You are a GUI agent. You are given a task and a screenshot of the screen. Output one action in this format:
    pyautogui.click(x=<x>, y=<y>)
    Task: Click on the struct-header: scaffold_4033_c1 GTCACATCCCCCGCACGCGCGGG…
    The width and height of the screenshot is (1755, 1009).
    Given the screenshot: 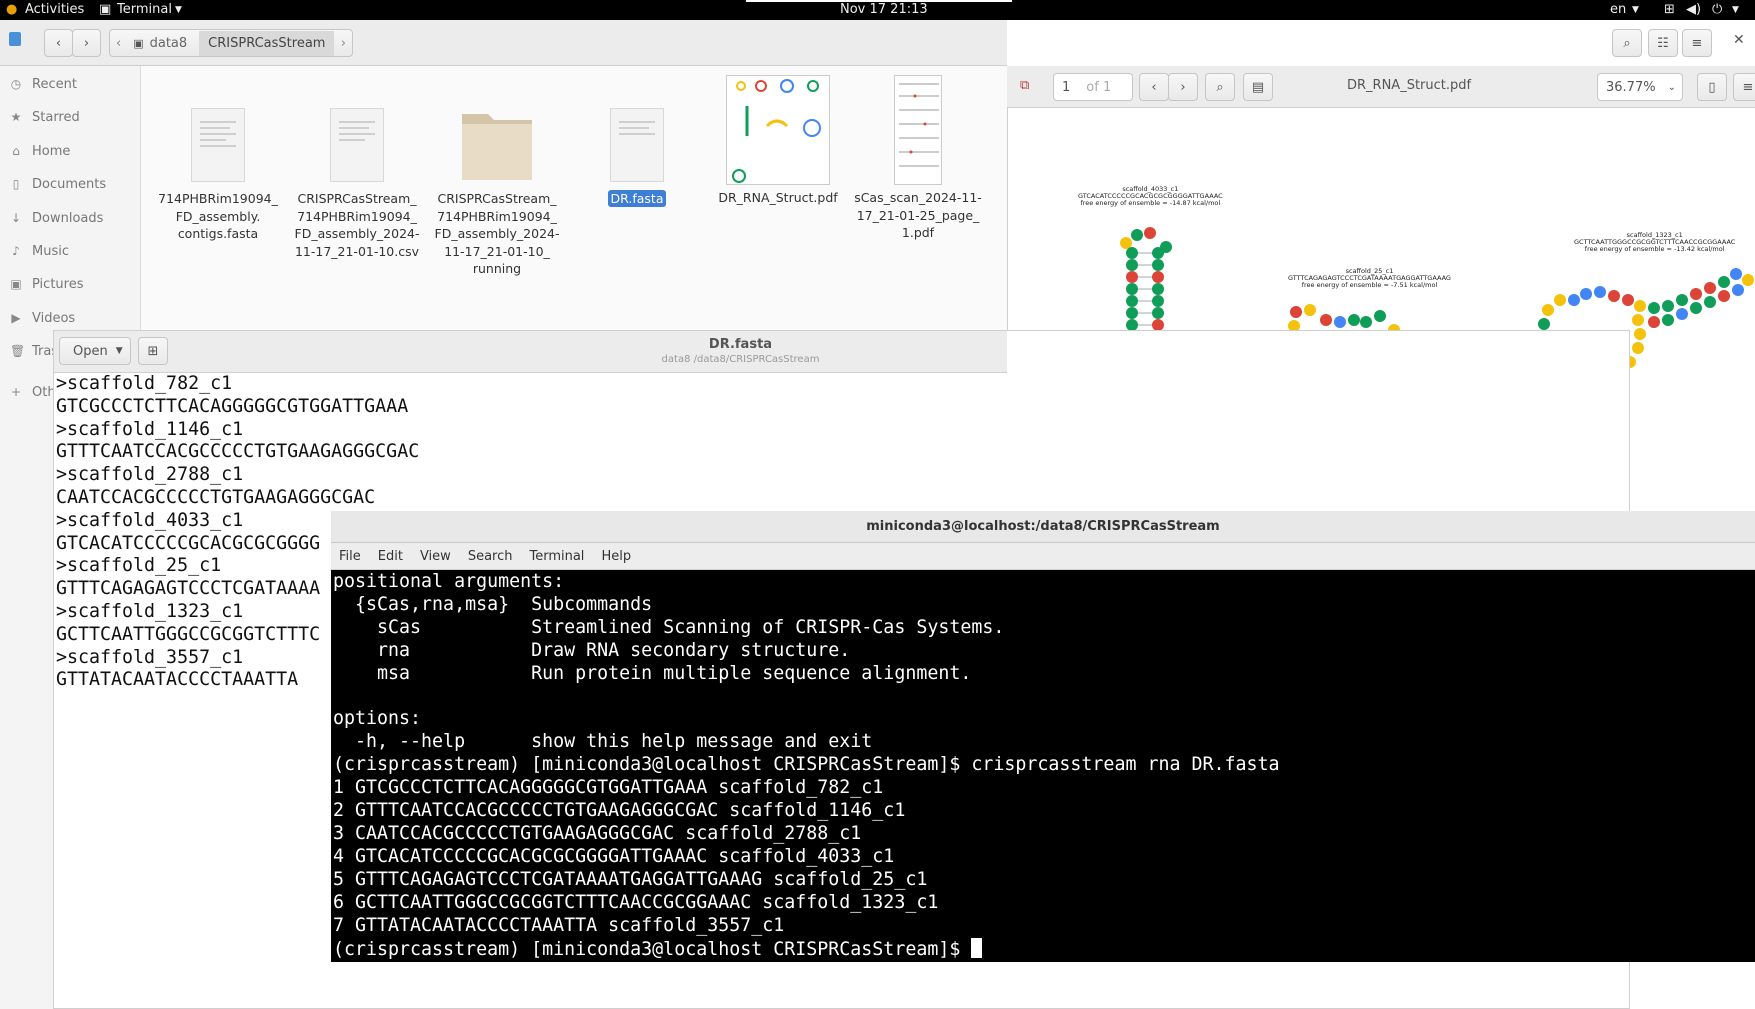 What is the action you would take?
    pyautogui.click(x=1150, y=196)
    